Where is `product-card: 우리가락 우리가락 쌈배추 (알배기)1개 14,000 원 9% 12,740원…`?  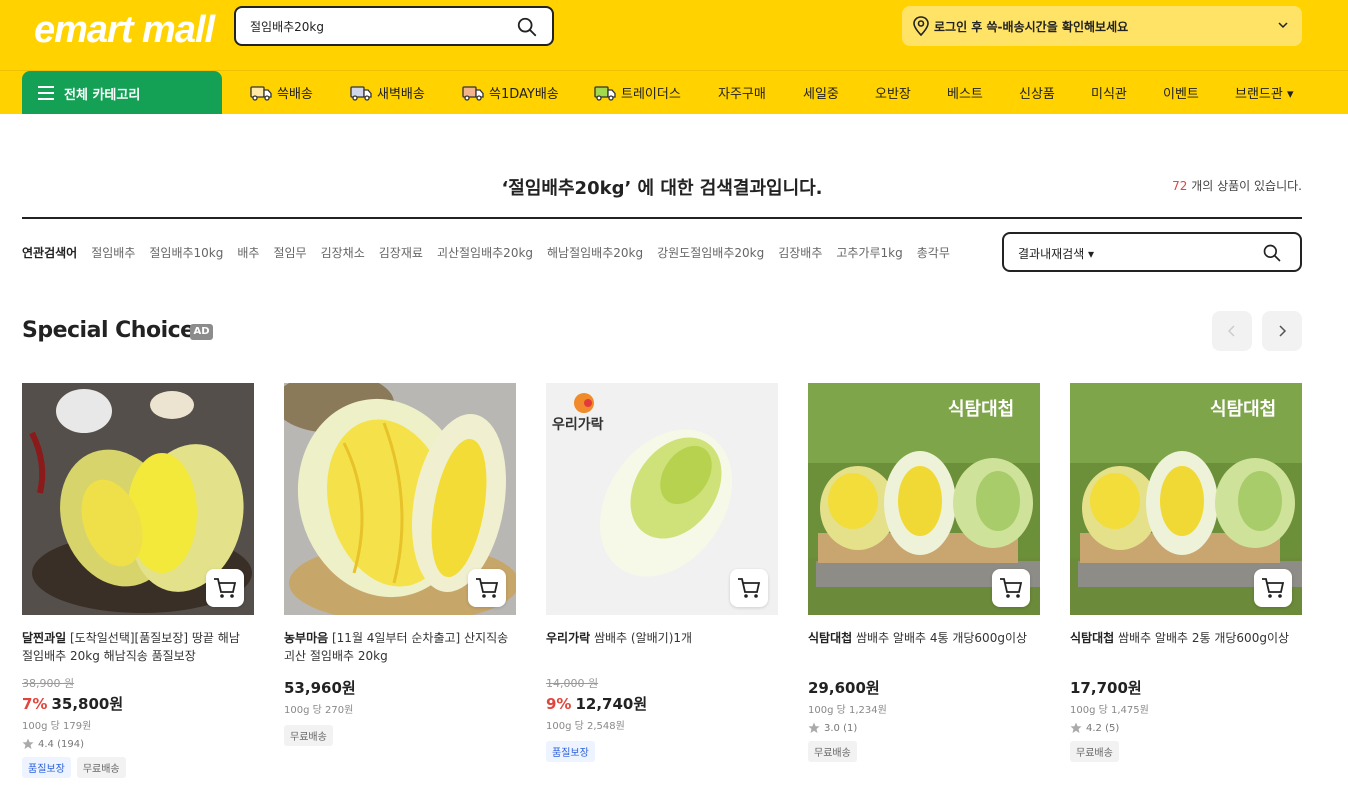 product-card: 우리가락 우리가락 쌈배추 (알배기)1개 14,000 원 9% 12,740원… is located at coordinates (662, 572).